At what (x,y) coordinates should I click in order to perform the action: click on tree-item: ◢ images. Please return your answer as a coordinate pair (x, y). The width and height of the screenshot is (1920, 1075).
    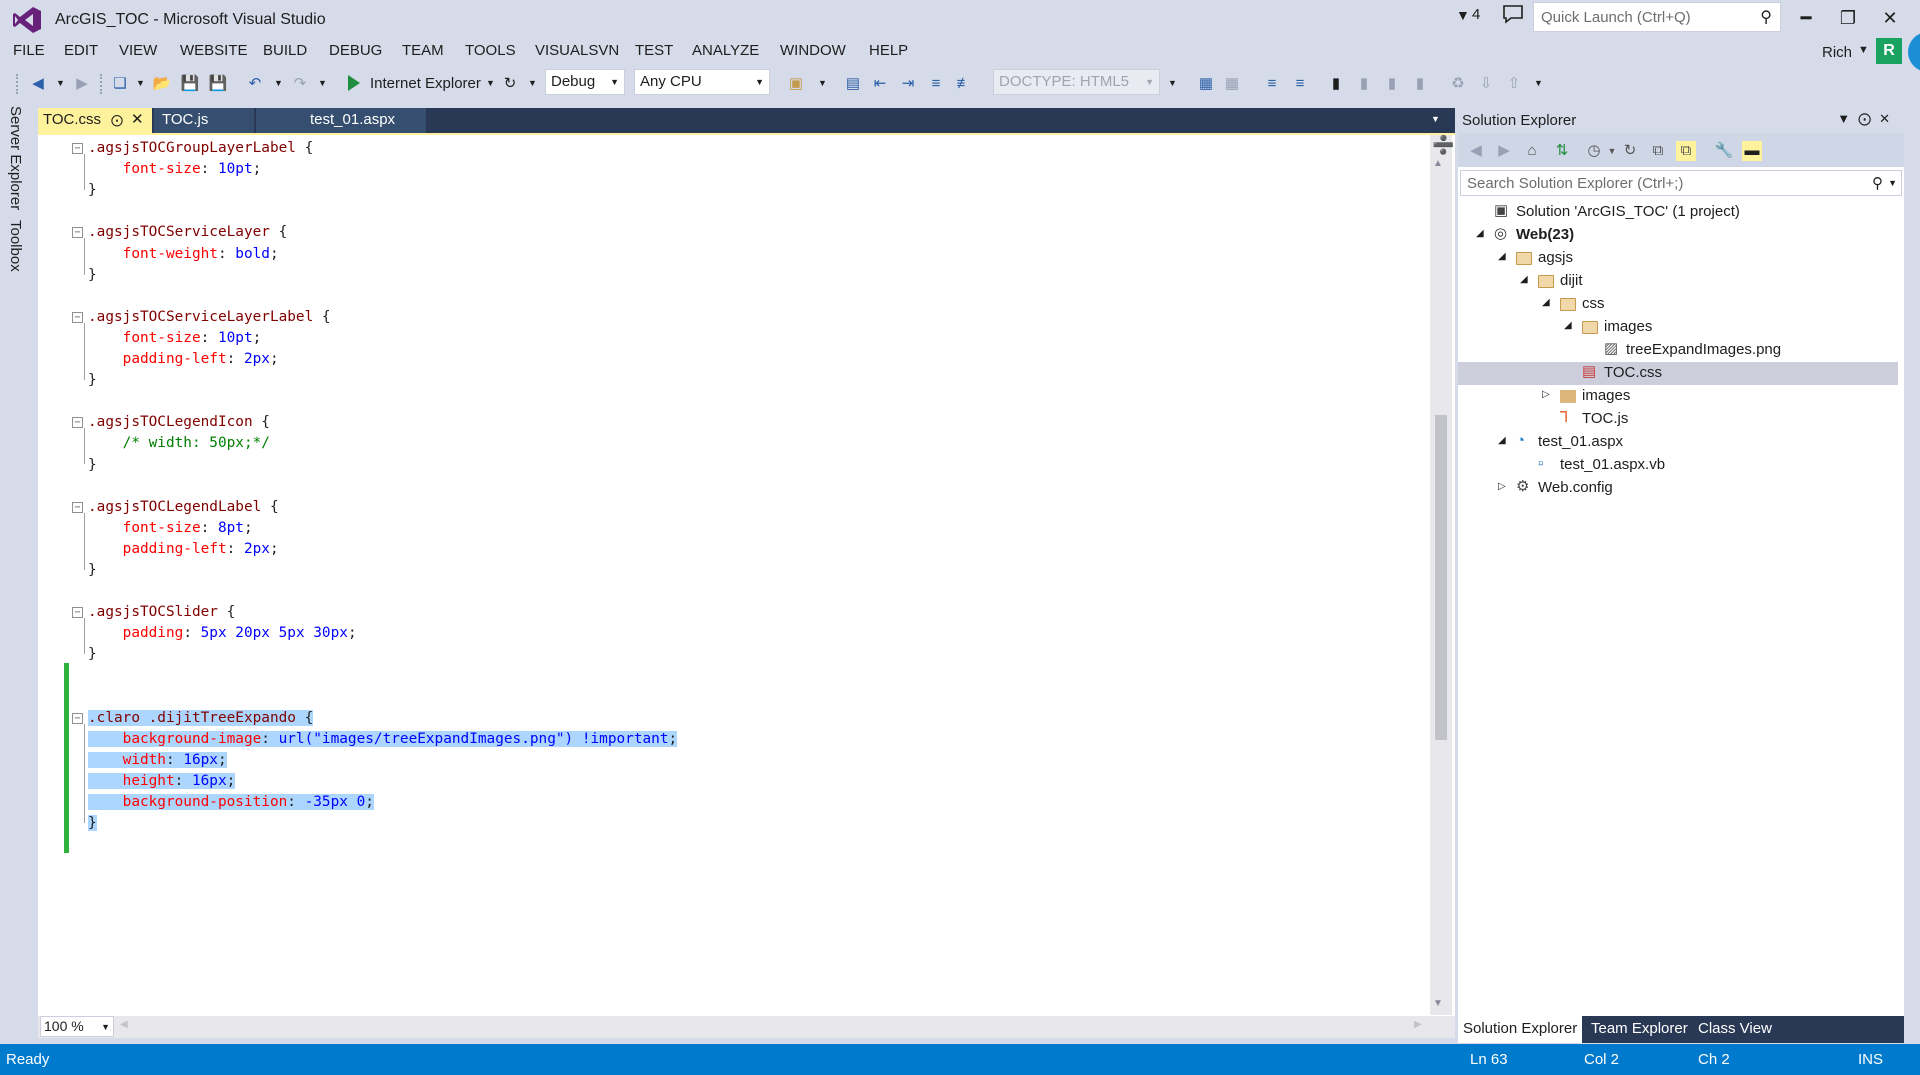
    Looking at the image, I should click on (1678, 327).